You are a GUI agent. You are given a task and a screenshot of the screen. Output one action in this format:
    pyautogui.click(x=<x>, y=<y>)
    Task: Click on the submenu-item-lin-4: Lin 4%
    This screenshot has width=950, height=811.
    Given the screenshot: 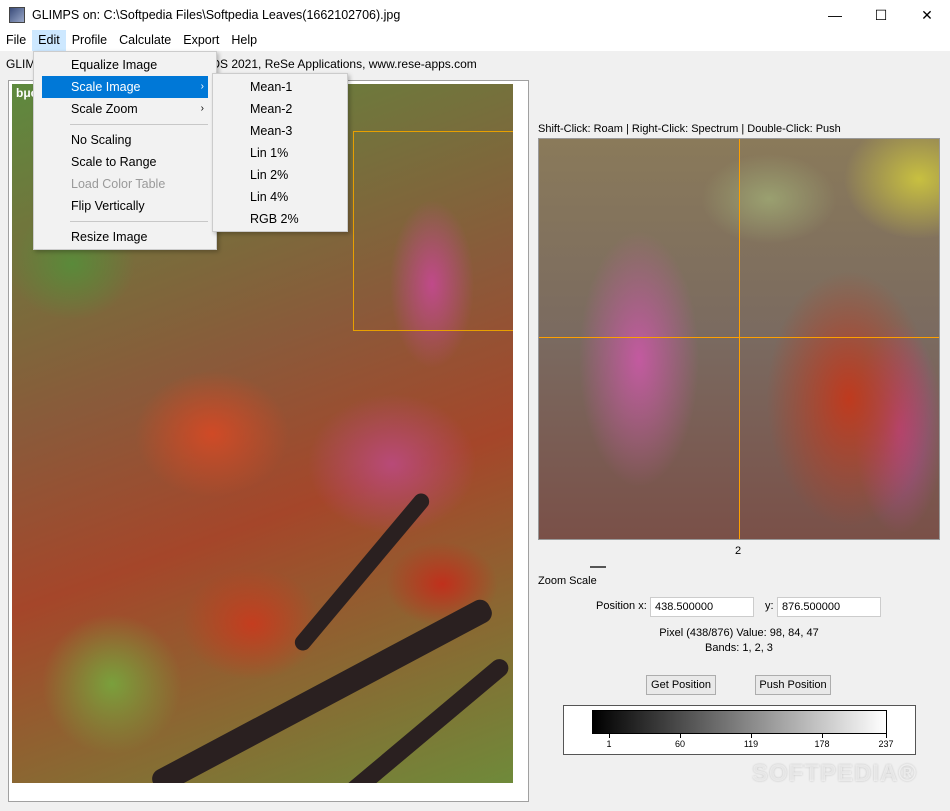 What is the action you would take?
    pyautogui.click(x=280, y=197)
    